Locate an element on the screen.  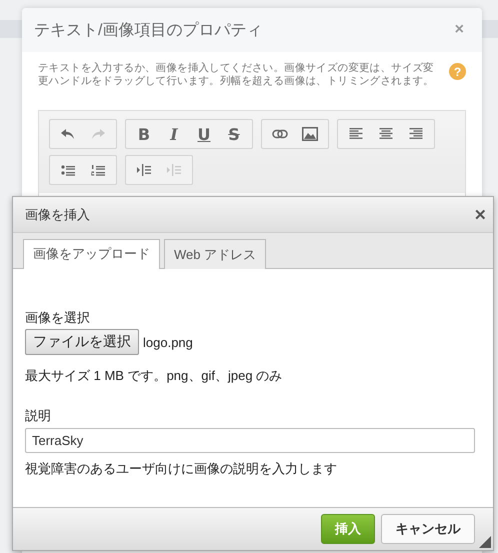
tab: 画像をアップロード is located at coordinates (91, 254).